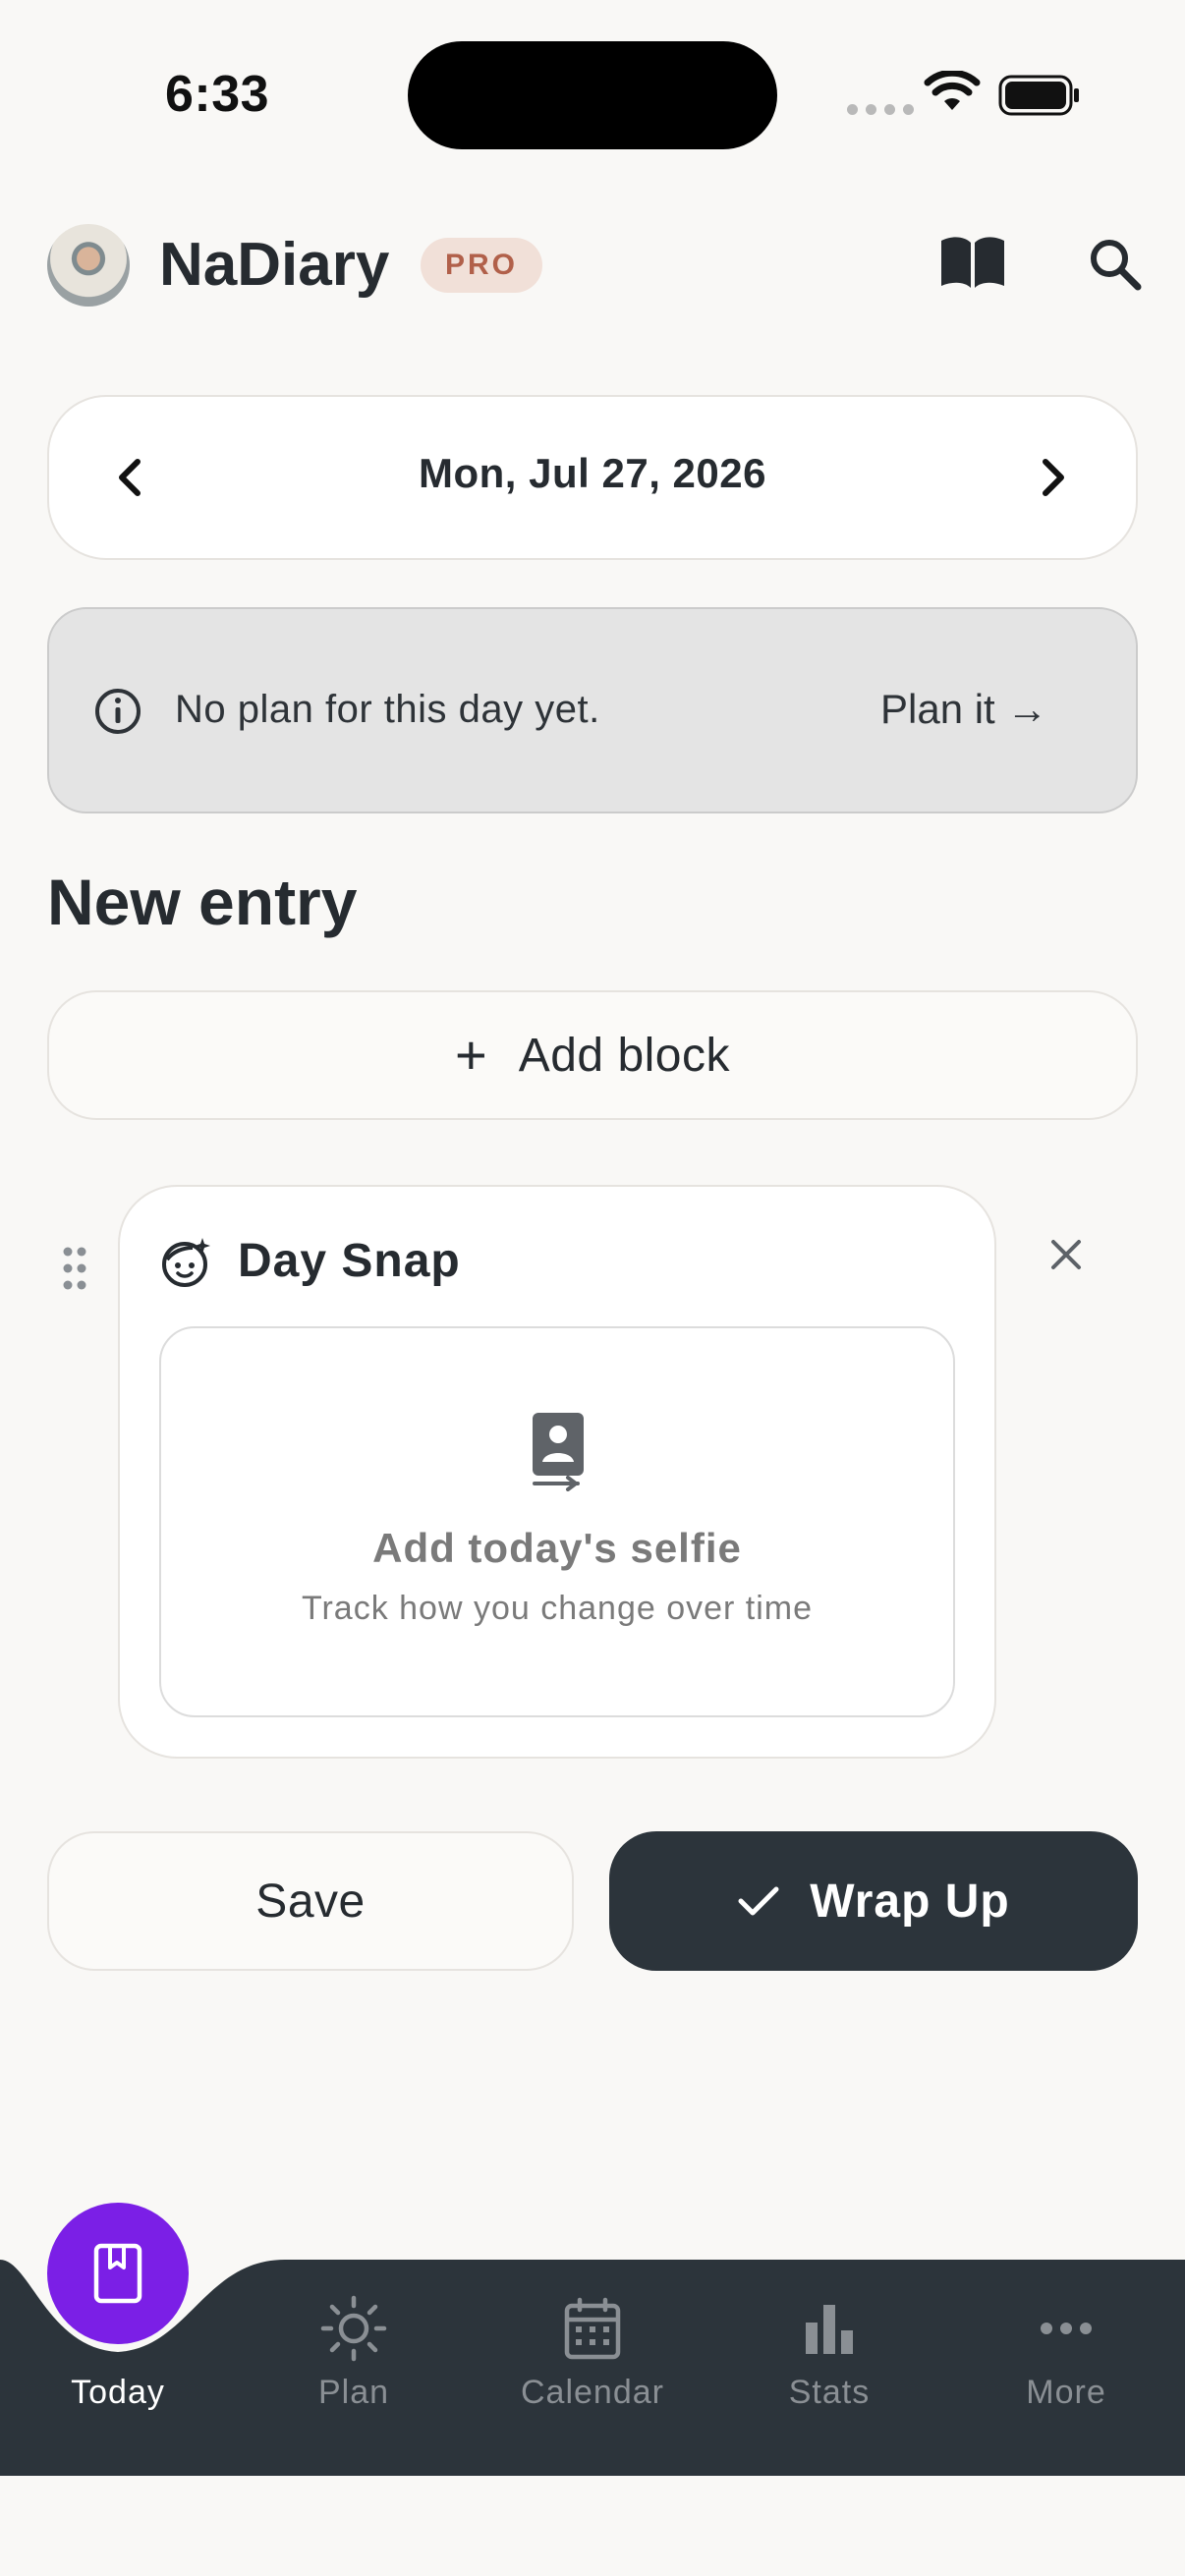 This screenshot has height=2576, width=1185. Describe the element at coordinates (311, 1901) in the screenshot. I see `save-button: Save` at that location.